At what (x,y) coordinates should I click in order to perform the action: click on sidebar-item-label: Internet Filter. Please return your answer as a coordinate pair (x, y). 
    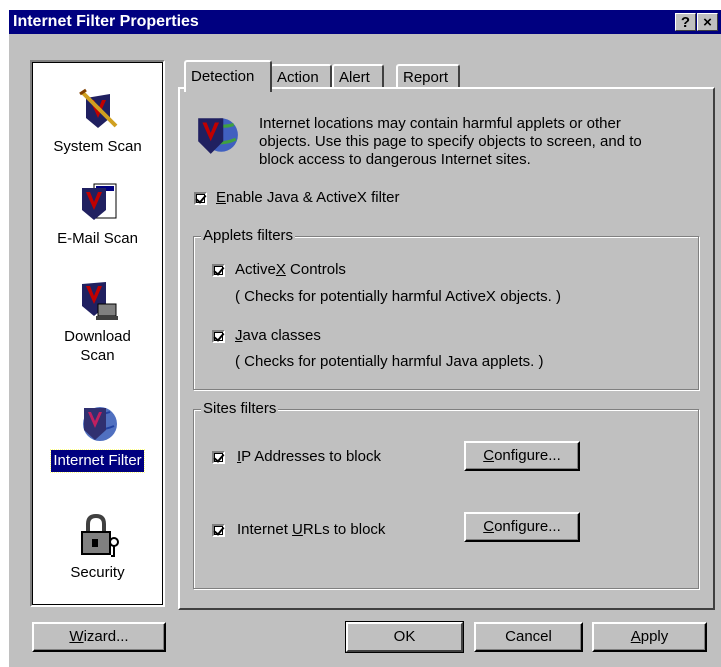
    Looking at the image, I should click on (97, 461).